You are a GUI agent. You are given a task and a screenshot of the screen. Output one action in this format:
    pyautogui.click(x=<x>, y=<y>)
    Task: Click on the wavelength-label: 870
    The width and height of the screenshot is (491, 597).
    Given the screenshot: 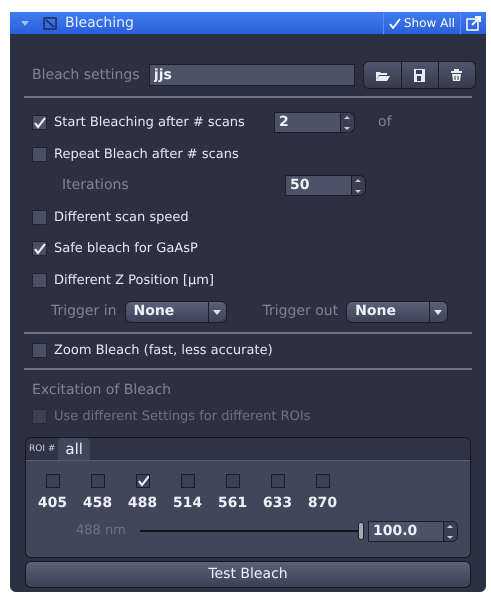 What is the action you would take?
    pyautogui.click(x=323, y=503)
    